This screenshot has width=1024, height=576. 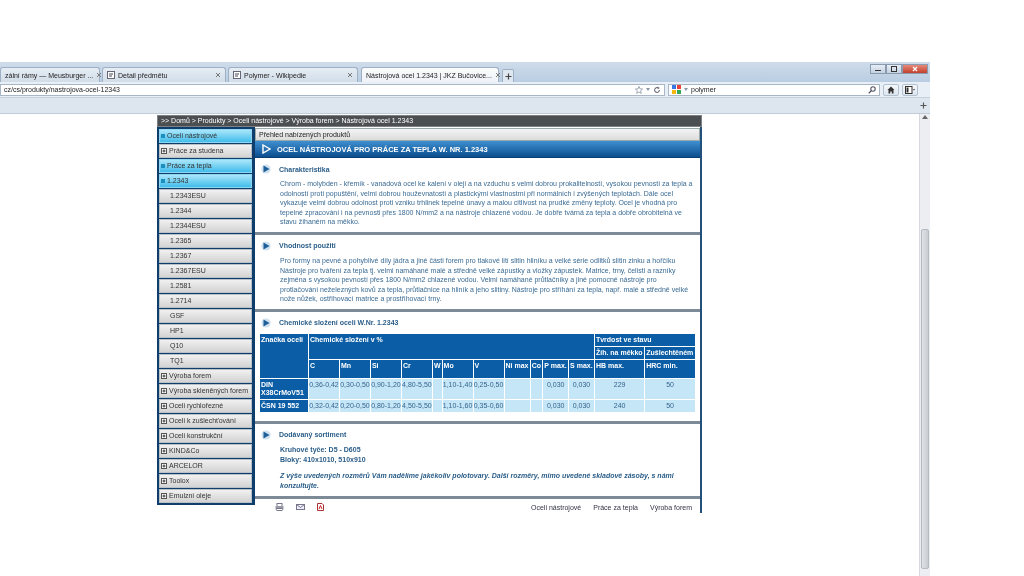 I want to click on close-button, so click(x=915, y=69).